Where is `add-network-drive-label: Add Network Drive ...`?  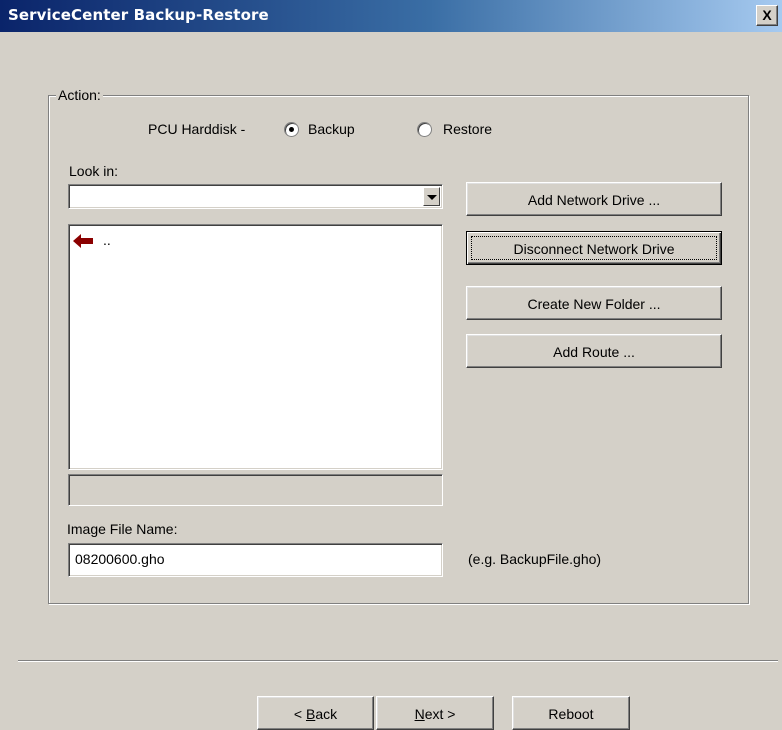 add-network-drive-label: Add Network Drive ... is located at coordinates (594, 200).